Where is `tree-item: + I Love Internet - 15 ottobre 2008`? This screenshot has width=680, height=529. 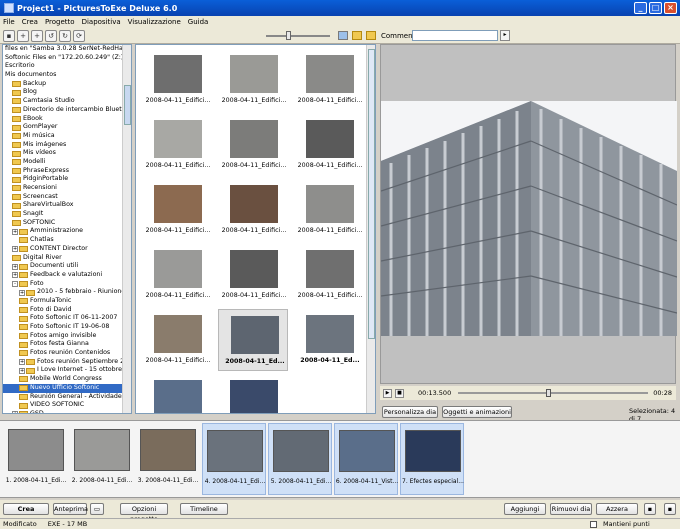
tree-item: + I Love Internet - 15 ottobre 2008 is located at coordinates (67, 370).